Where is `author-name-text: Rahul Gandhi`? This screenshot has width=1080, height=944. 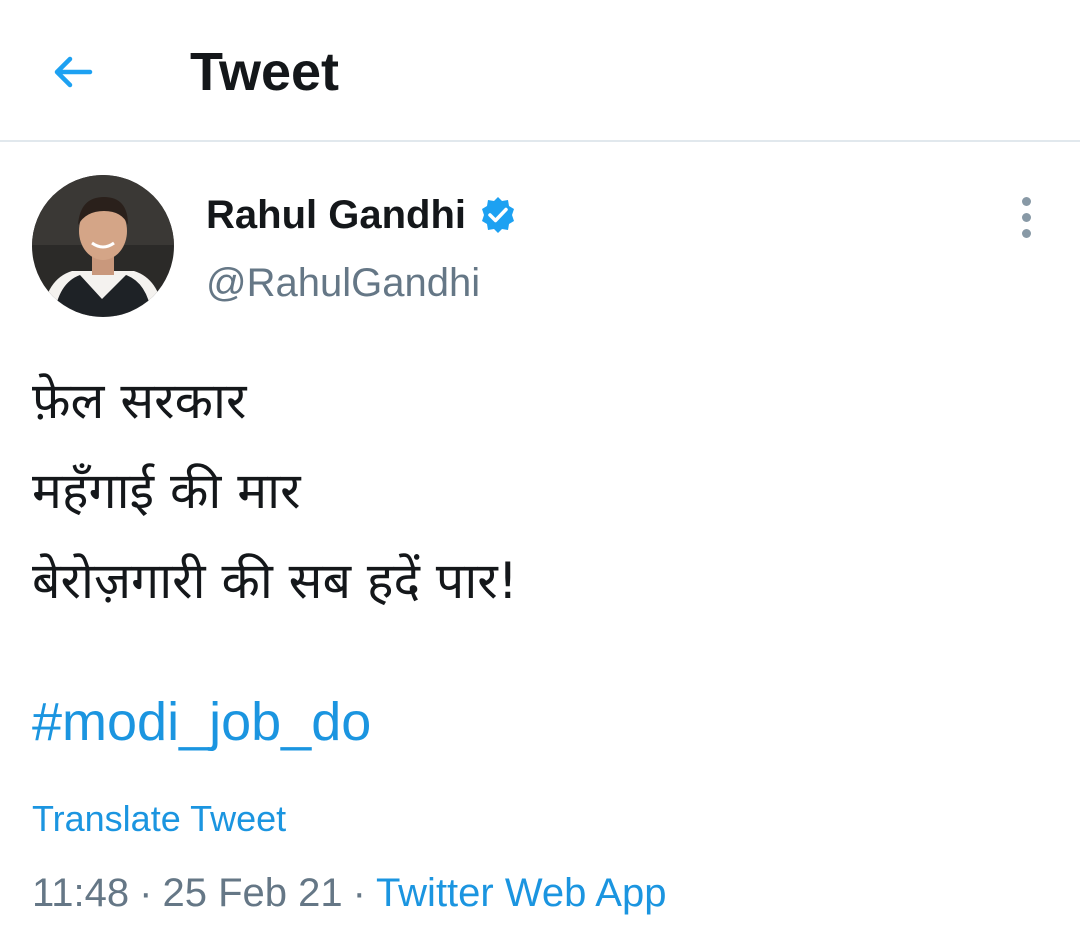 author-name-text: Rahul Gandhi is located at coordinates (336, 215).